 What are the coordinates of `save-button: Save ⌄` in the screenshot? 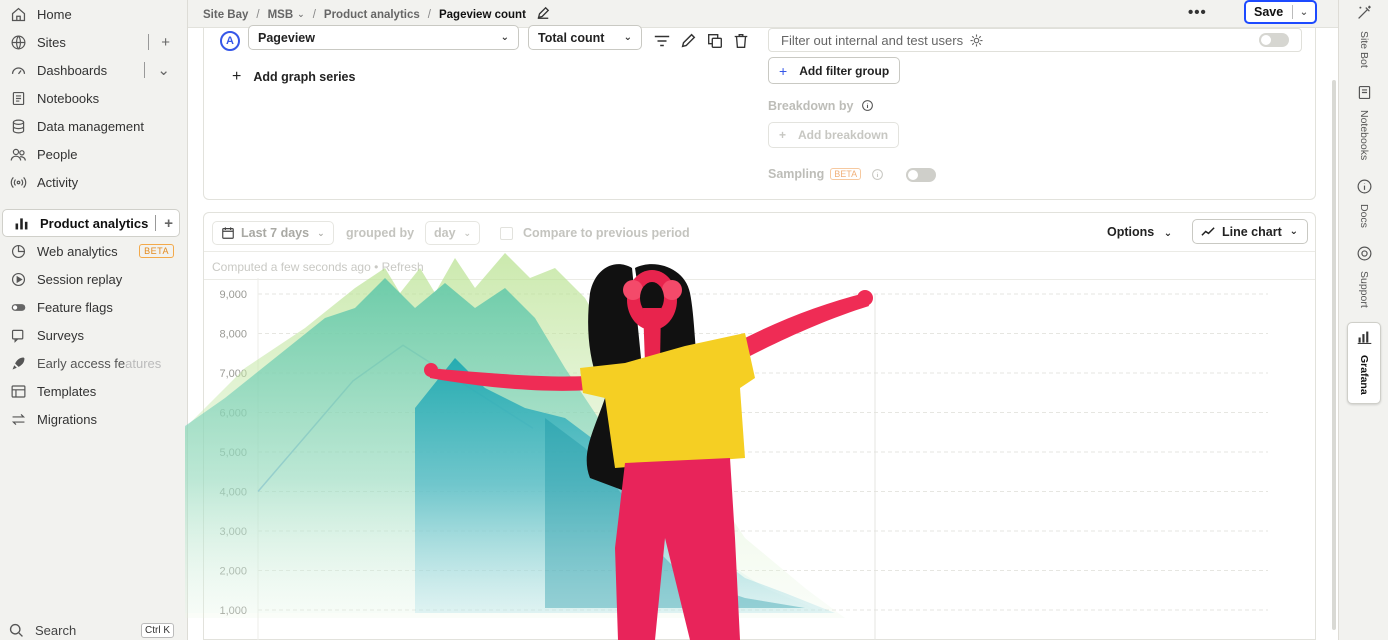 It's located at (1280, 12).